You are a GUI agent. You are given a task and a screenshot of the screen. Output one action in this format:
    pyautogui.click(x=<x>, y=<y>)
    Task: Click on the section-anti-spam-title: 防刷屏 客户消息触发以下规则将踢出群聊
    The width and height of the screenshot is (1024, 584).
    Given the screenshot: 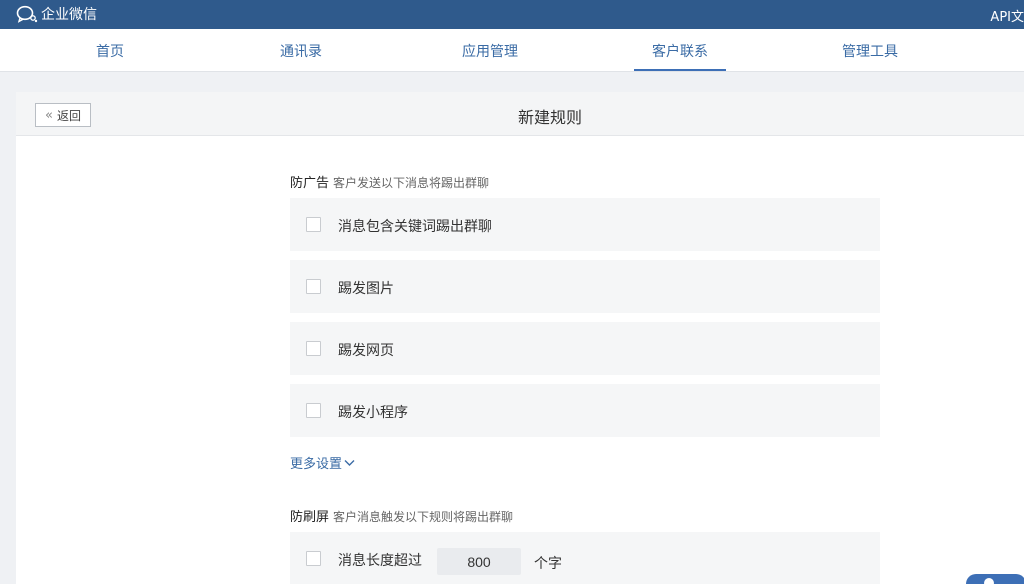 What is the action you would take?
    pyautogui.click(x=401, y=515)
    